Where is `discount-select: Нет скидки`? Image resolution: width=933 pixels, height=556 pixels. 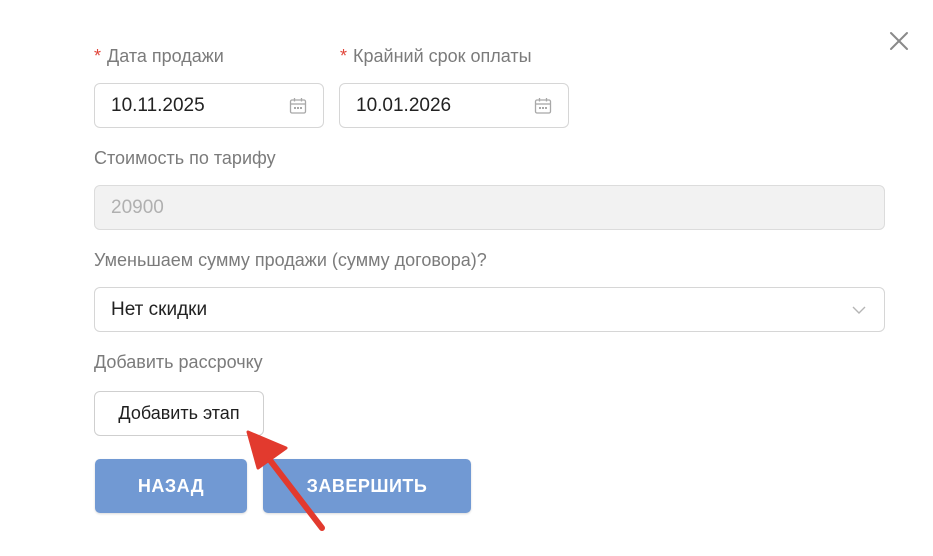
discount-select: Нет скидки is located at coordinates (489, 309).